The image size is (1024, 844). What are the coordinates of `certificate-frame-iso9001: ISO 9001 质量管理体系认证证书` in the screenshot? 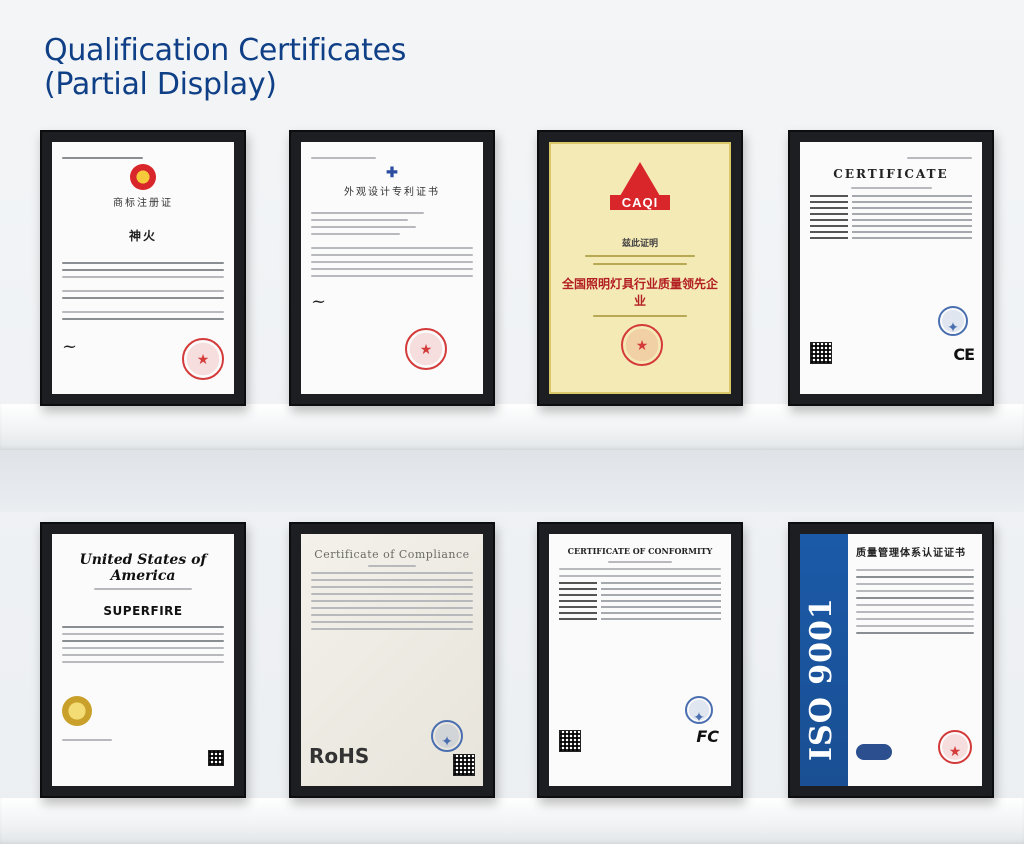 It's located at (891, 660).